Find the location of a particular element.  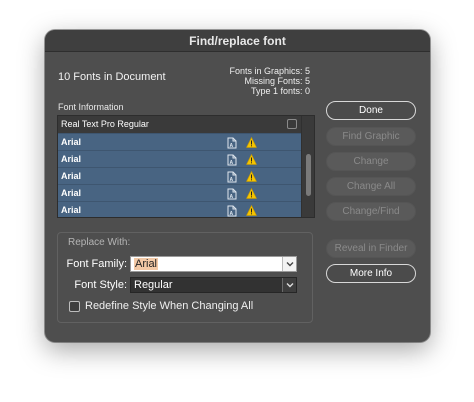

font-family-label: Font Family: is located at coordinates (96, 264).